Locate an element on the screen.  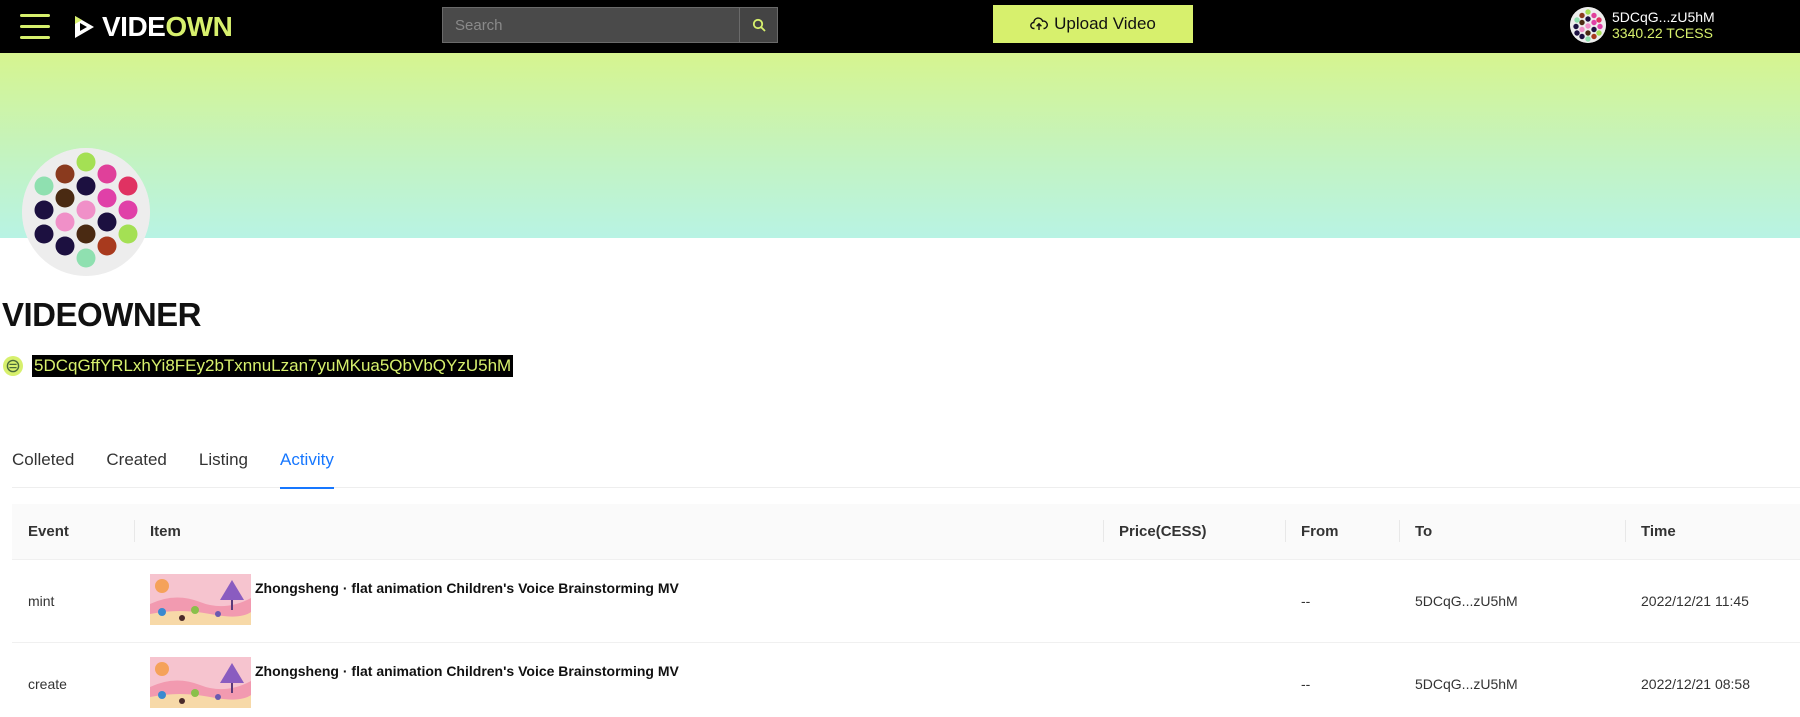
top-navbar: VIDEOWN Upload Video is located at coordinates (900, 26).